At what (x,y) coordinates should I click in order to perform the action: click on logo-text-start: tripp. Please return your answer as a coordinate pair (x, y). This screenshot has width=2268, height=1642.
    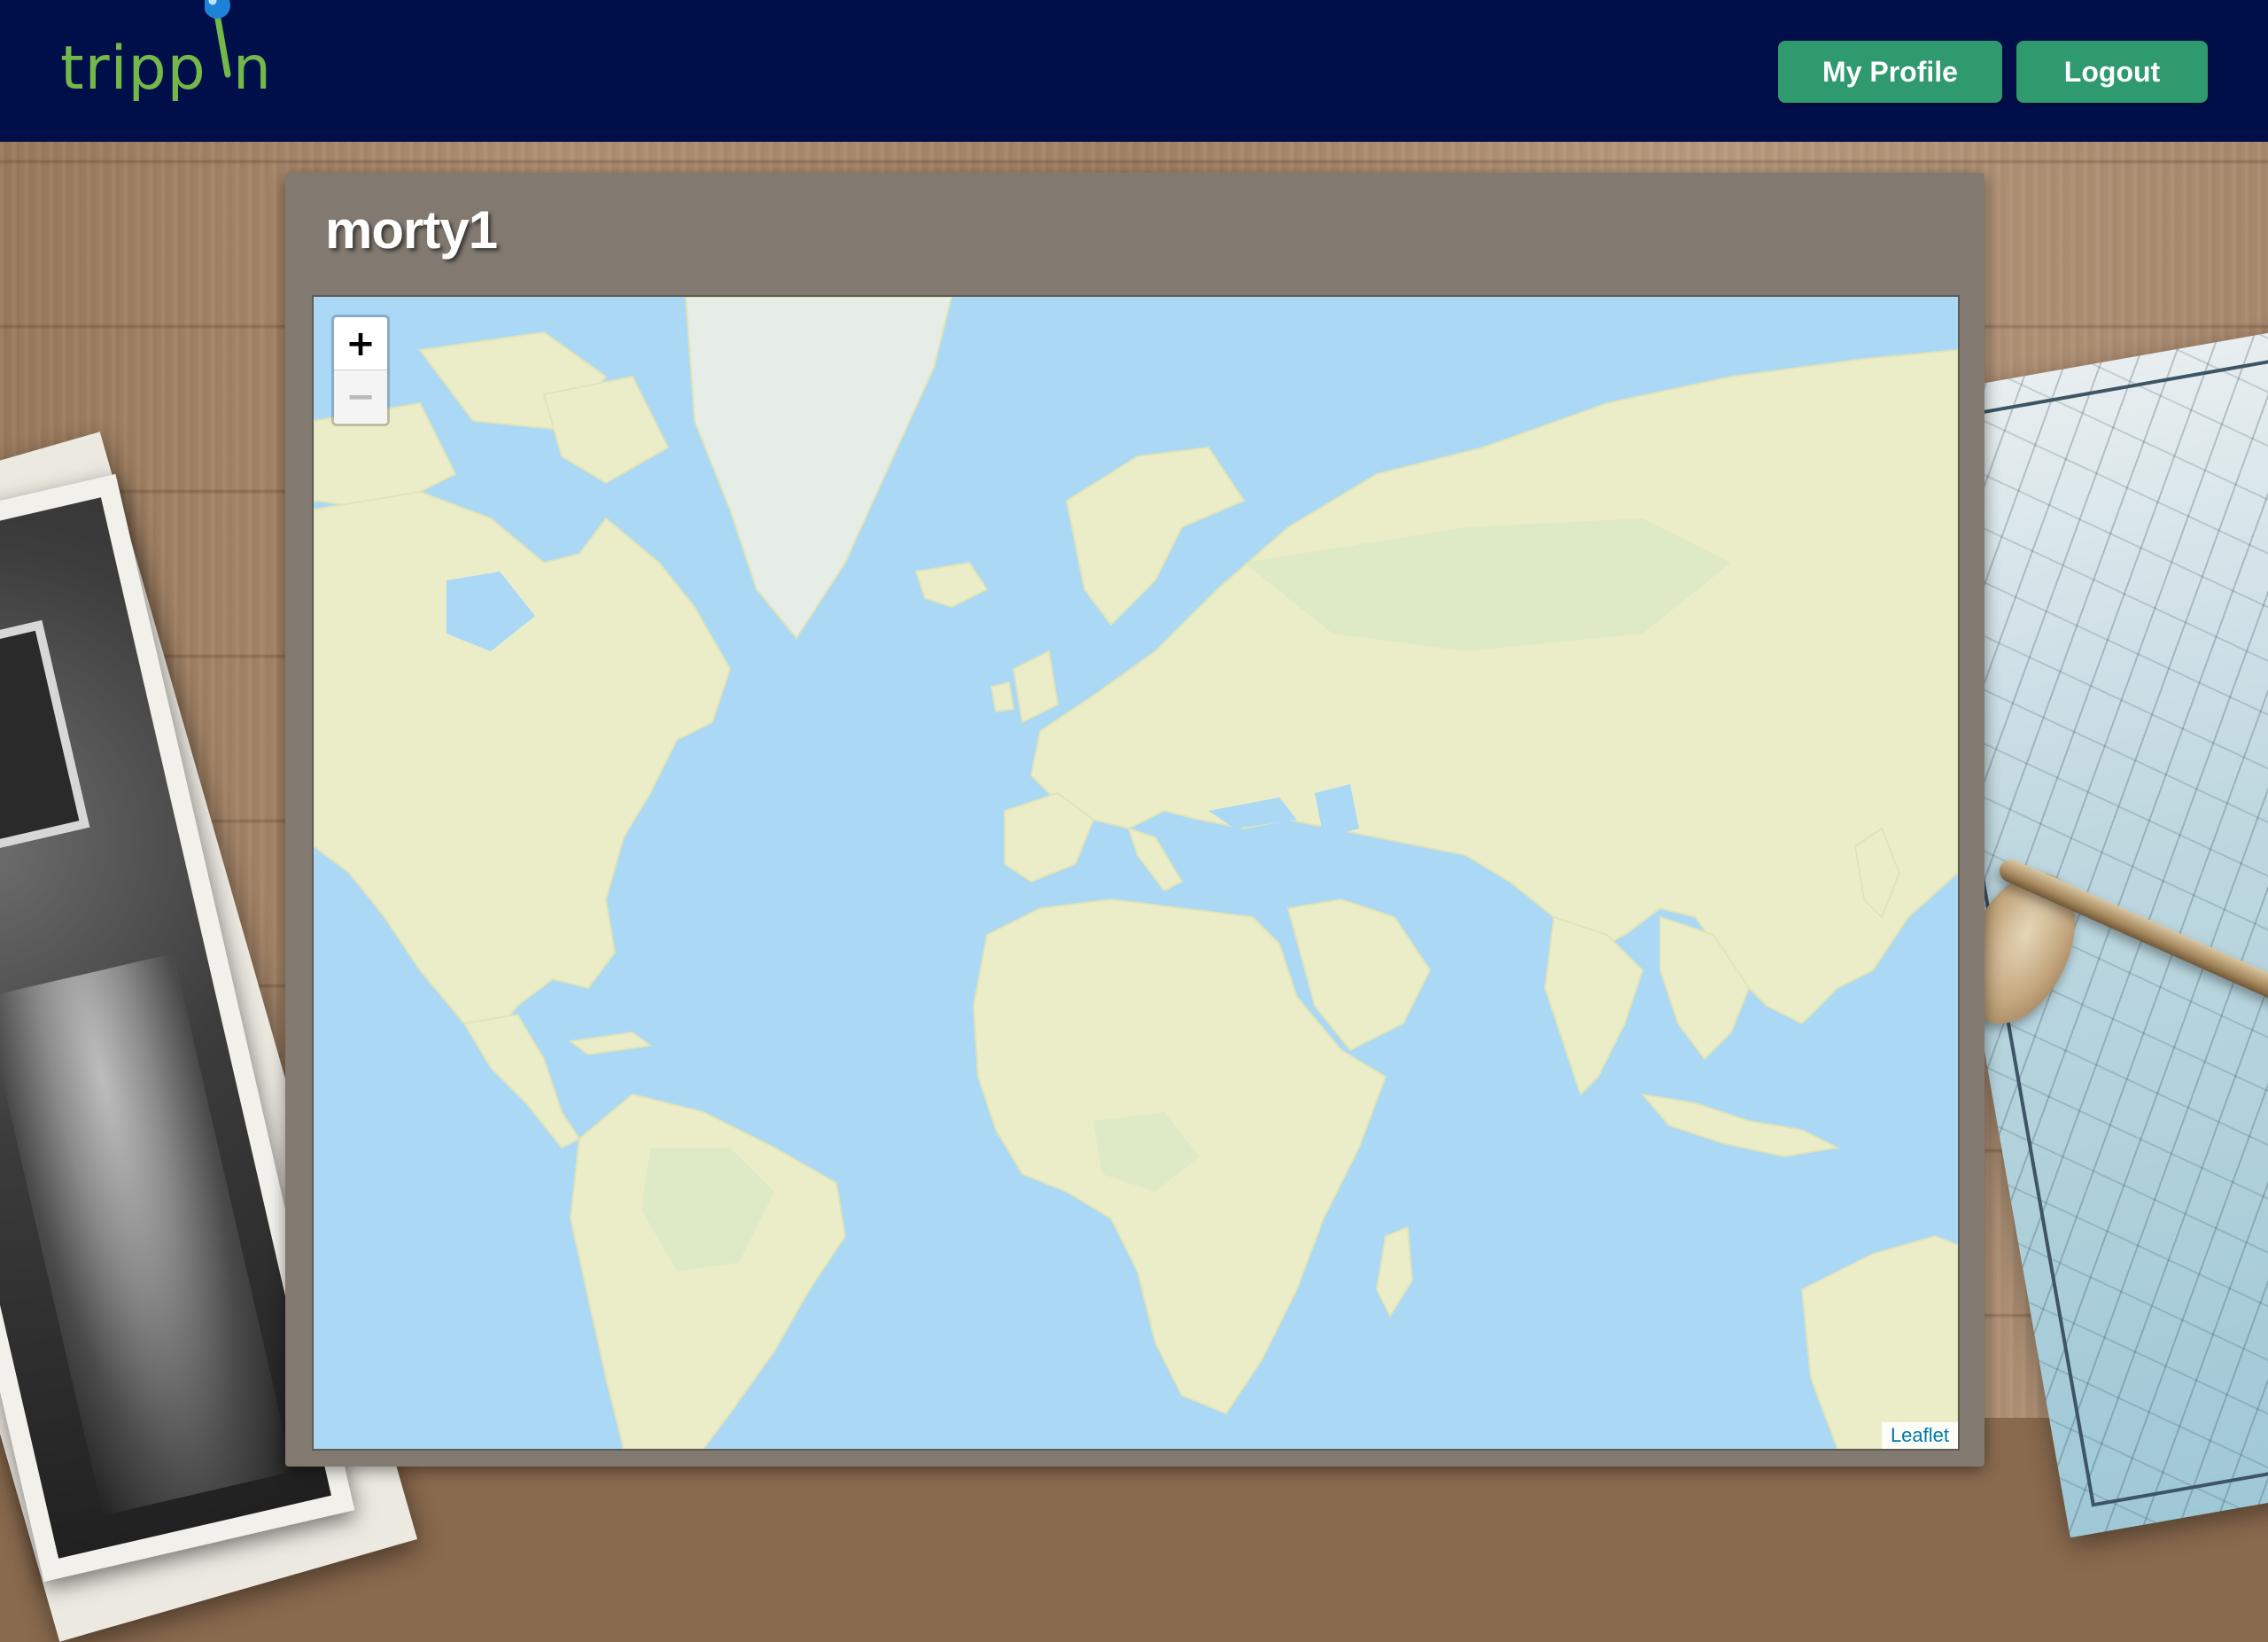
    Looking at the image, I should click on (133, 69).